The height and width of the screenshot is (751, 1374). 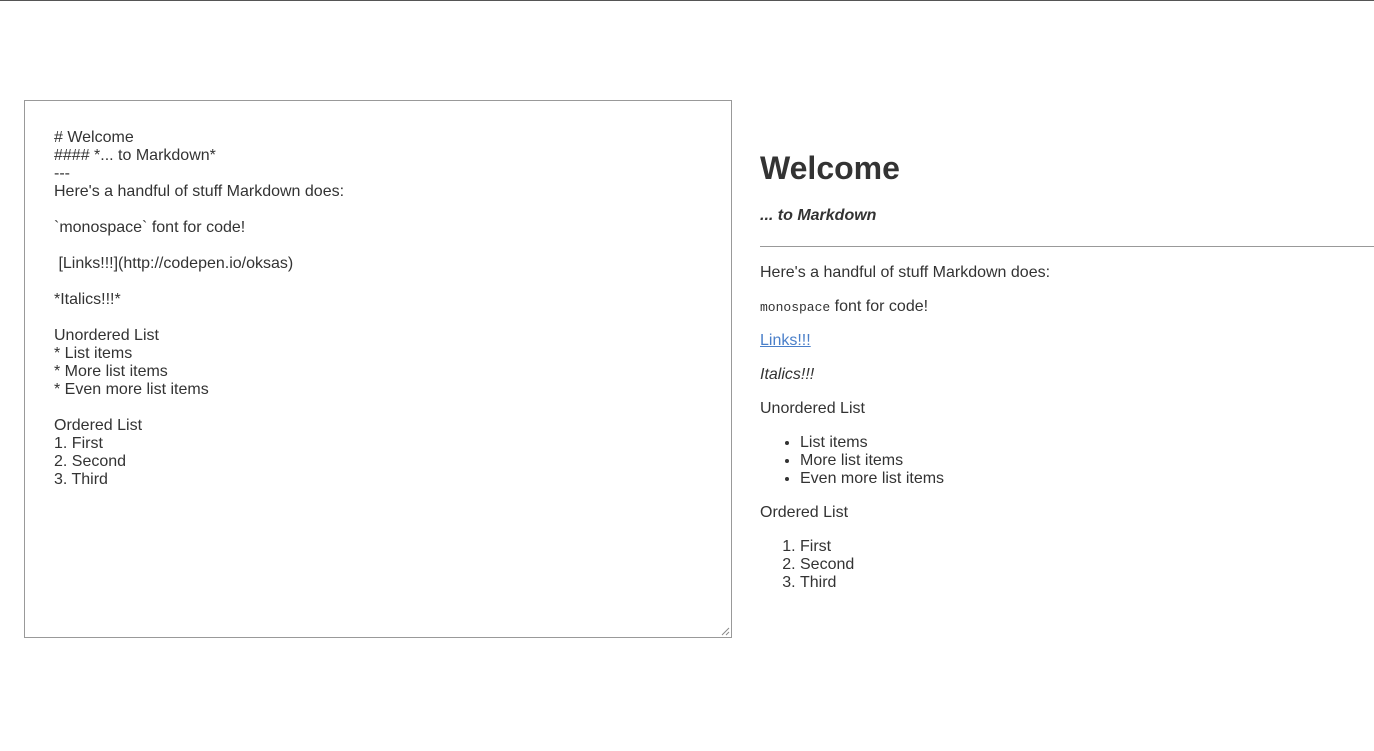 I want to click on list-item: Even more list items, so click(x=872, y=479).